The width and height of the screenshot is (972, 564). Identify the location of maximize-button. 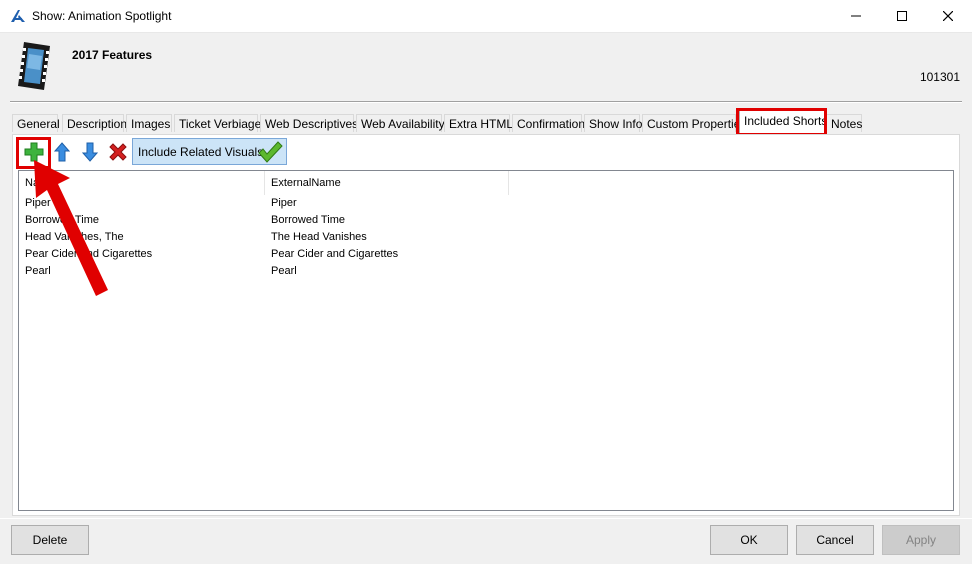
(902, 16).